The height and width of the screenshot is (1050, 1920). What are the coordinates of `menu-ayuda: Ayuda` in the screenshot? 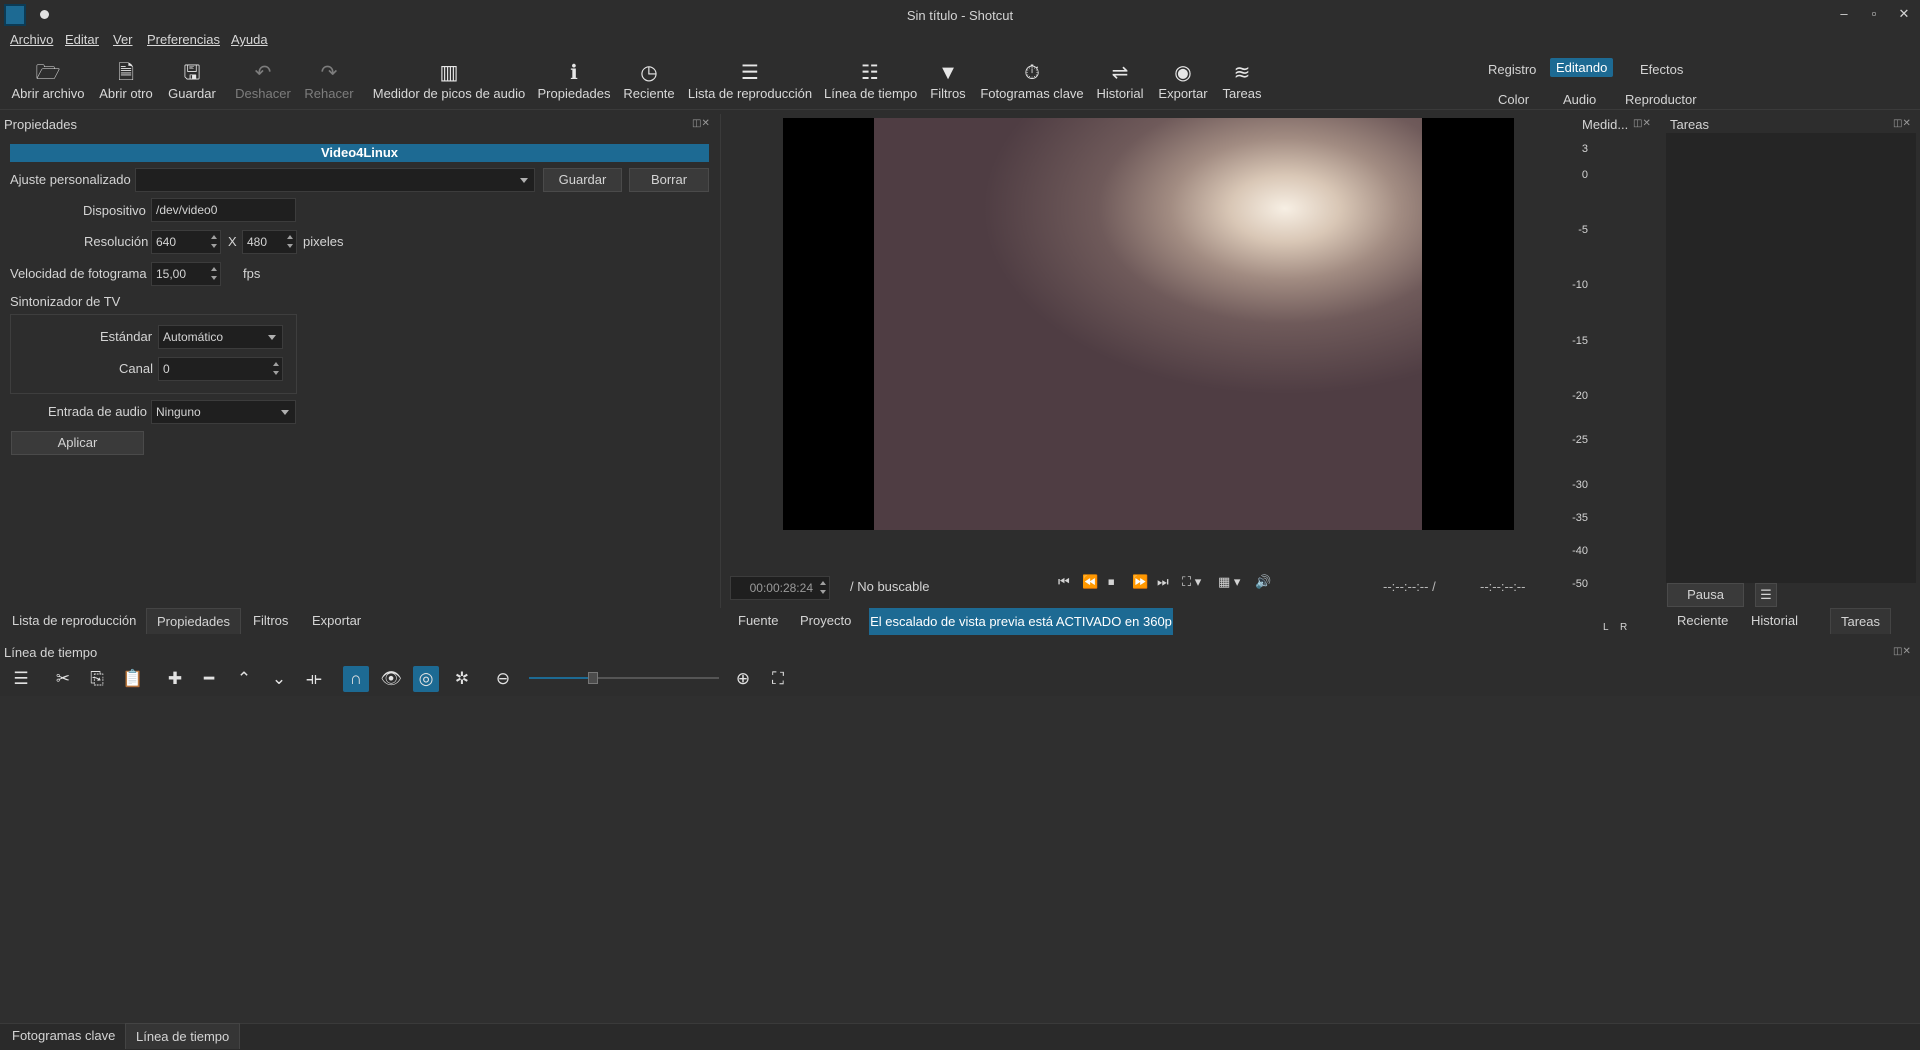 It's located at (249, 39).